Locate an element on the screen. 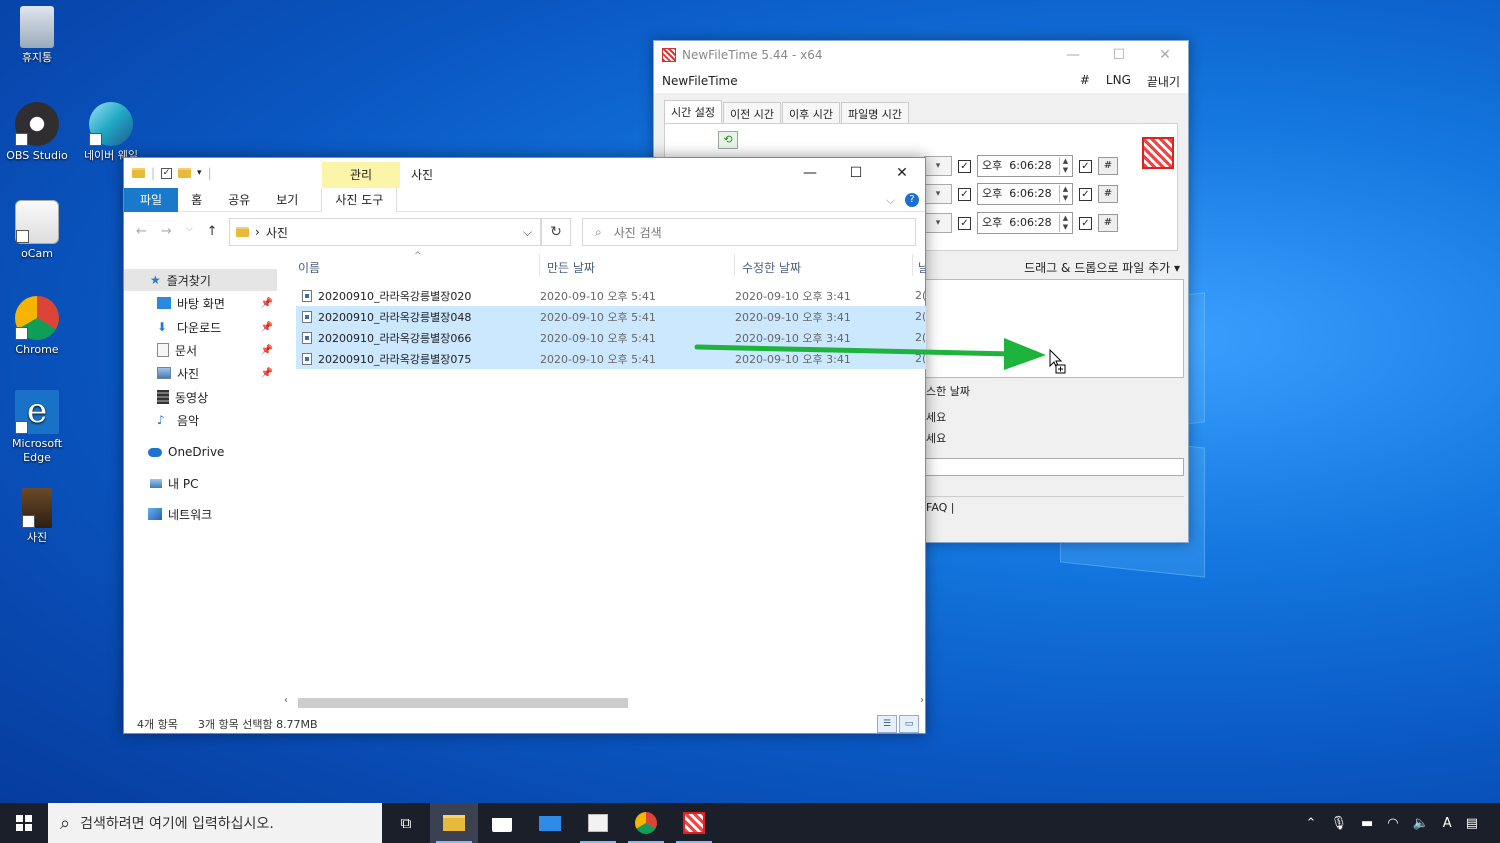 The height and width of the screenshot is (843, 1500). search-icon: ⌕ is located at coordinates (65, 823).